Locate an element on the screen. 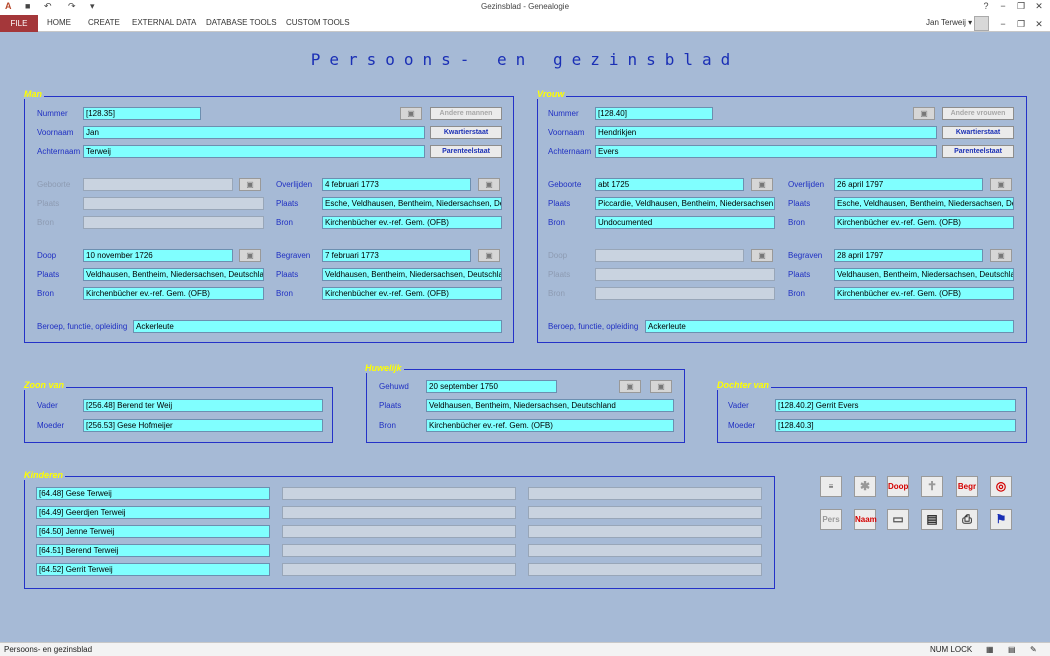  man-parenteelstaat-button: Parenteelstaat is located at coordinates (466, 151).